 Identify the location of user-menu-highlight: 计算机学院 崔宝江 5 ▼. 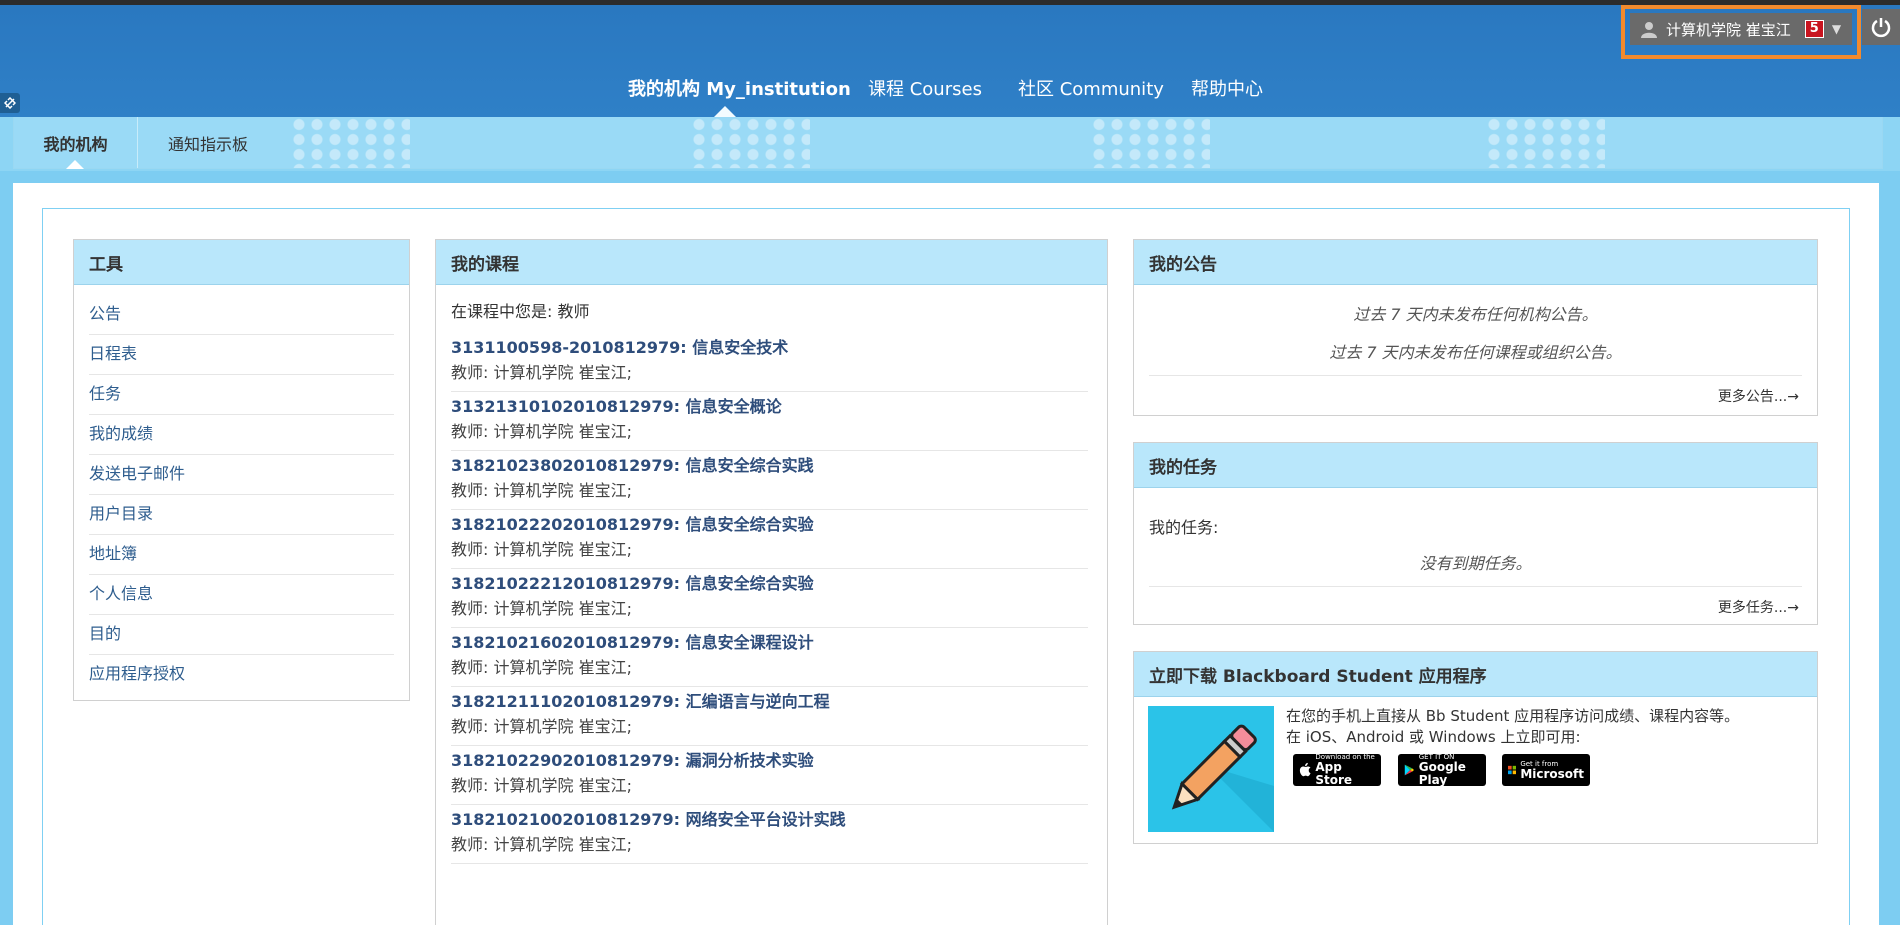
(1741, 32).